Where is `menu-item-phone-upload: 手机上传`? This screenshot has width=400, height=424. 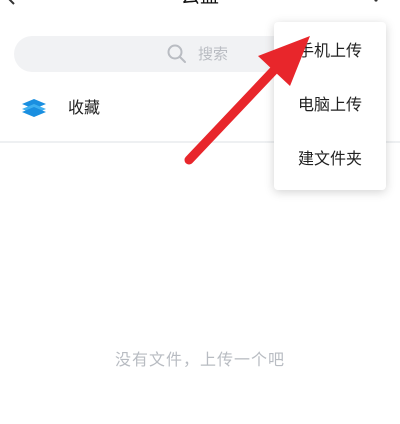 menu-item-phone-upload: 手机上传 is located at coordinates (330, 51).